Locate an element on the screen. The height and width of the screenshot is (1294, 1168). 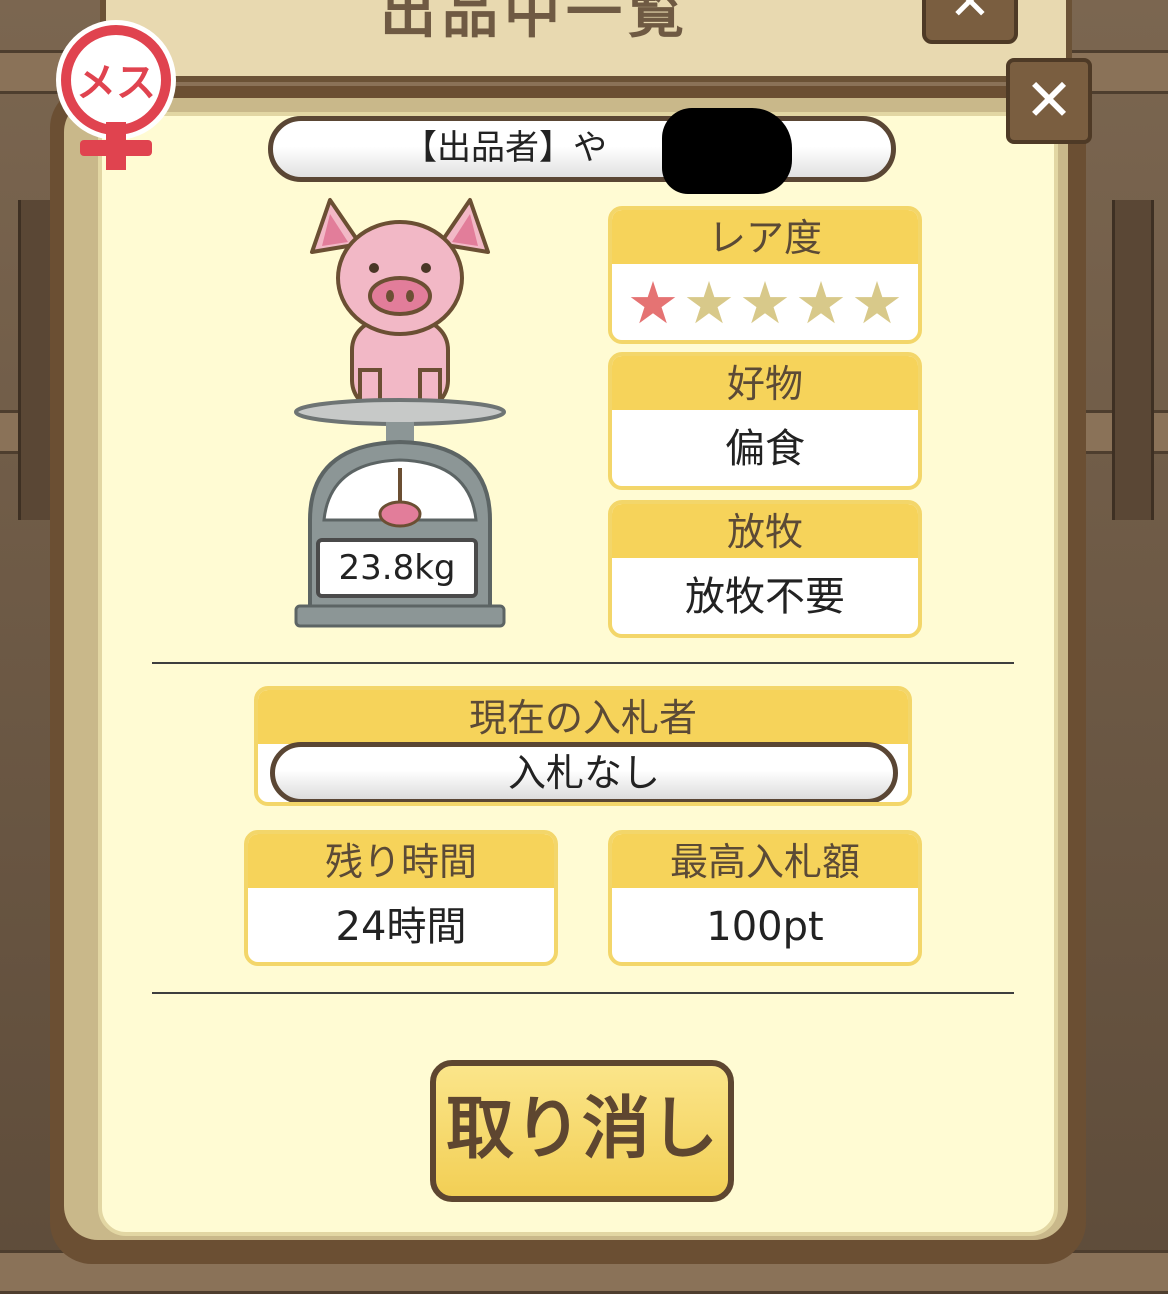
rarity-stars: ★ ★ ★ ★ ★ is located at coordinates (765, 300).